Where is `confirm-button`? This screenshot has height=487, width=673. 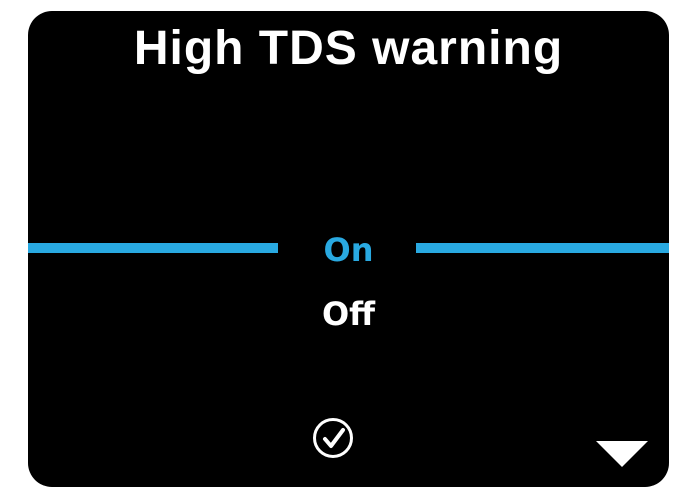
confirm-button is located at coordinates (333, 438).